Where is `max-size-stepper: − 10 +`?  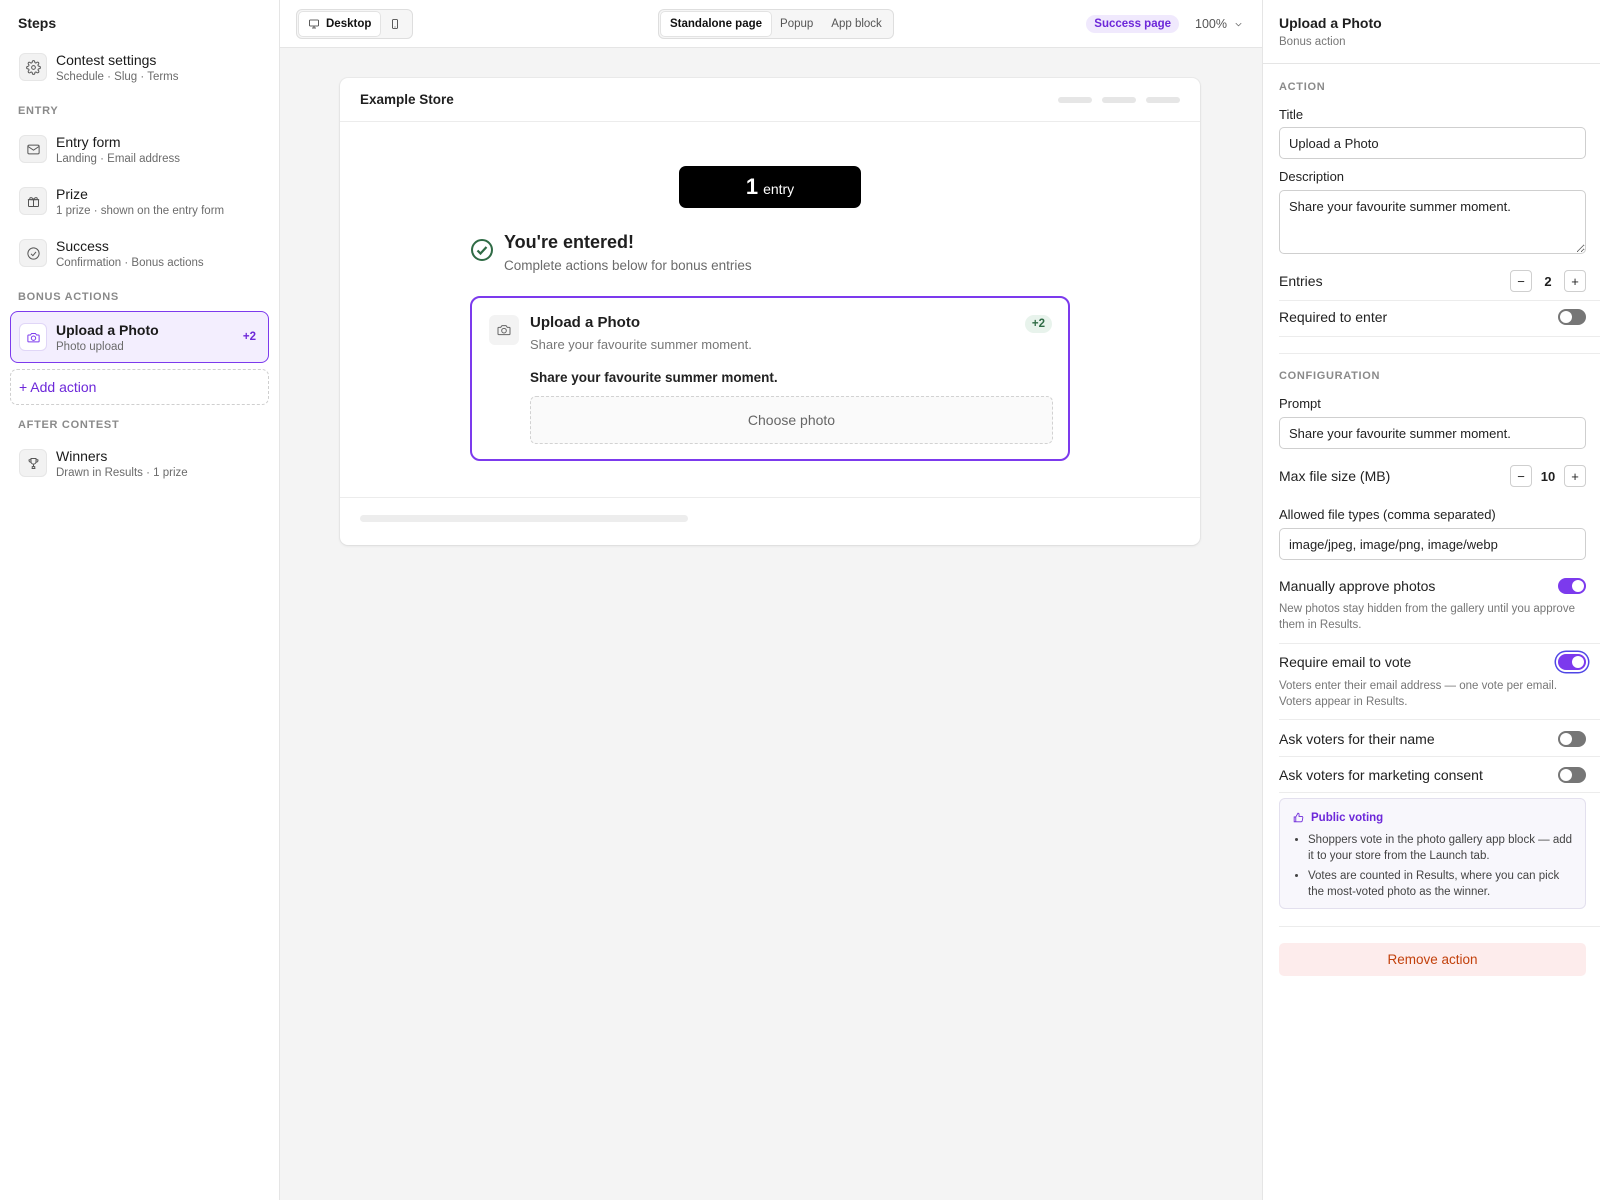 max-size-stepper: − 10 + is located at coordinates (1548, 476).